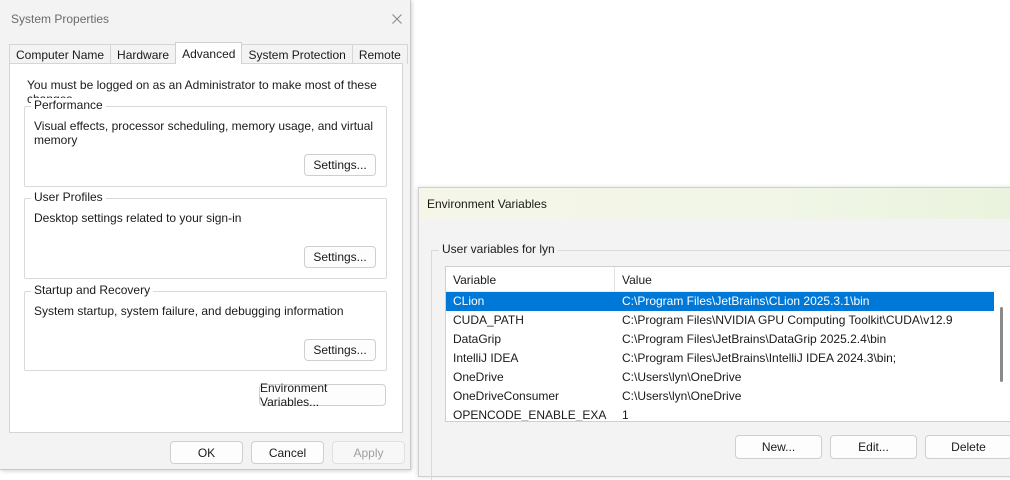  What do you see at coordinates (488, 320) in the screenshot?
I see `variable-cell: CUDA_PATH` at bounding box center [488, 320].